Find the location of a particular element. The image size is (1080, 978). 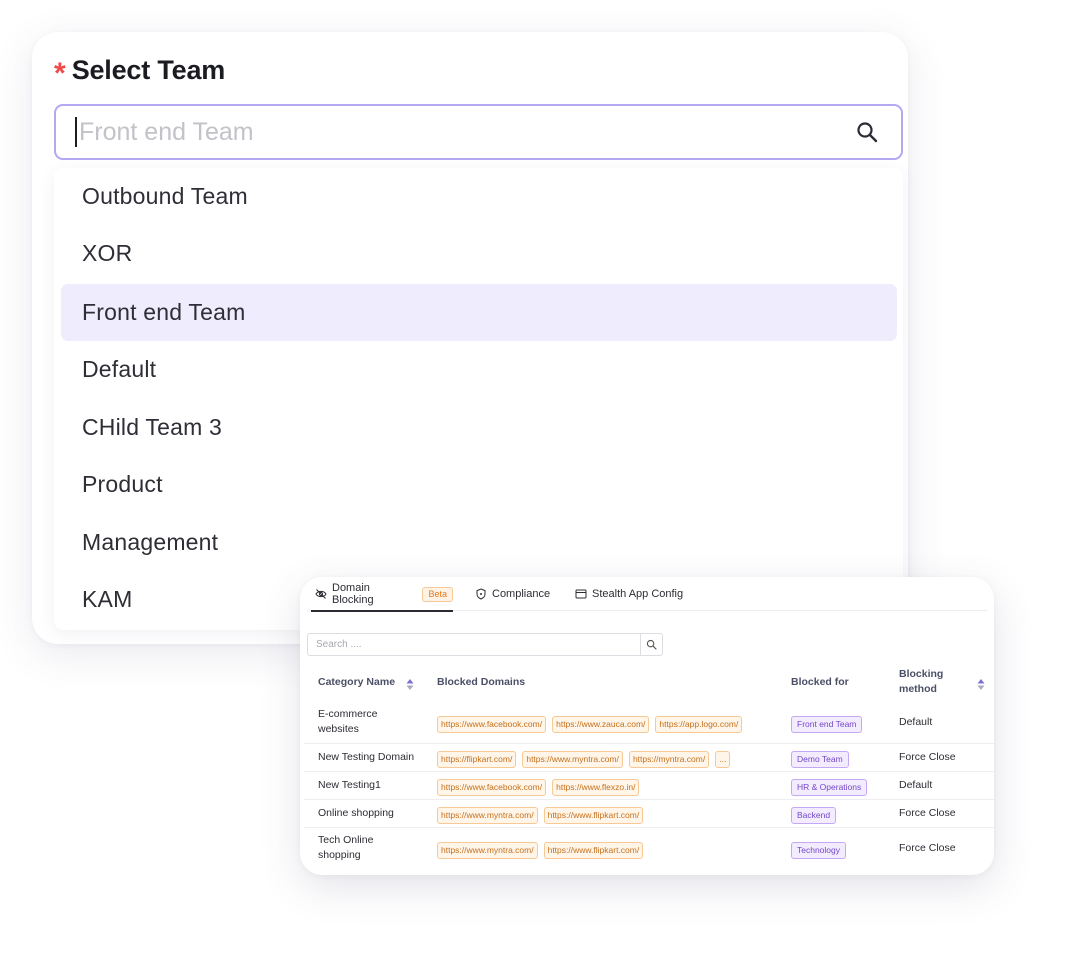

column-header-method: Blocking method is located at coordinates (921, 682).